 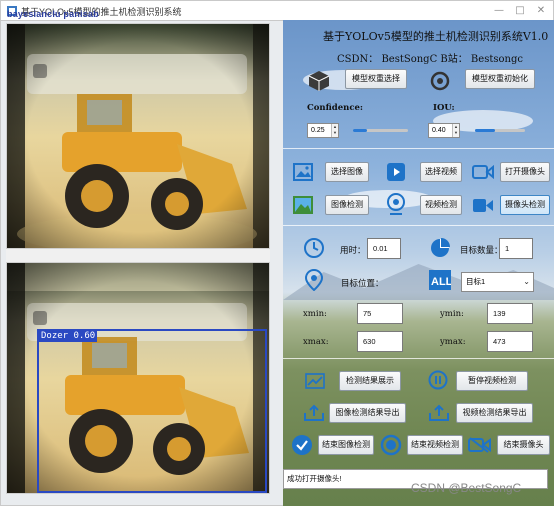 What do you see at coordinates (483, 172) in the screenshot?
I see `camera-icon` at bounding box center [483, 172].